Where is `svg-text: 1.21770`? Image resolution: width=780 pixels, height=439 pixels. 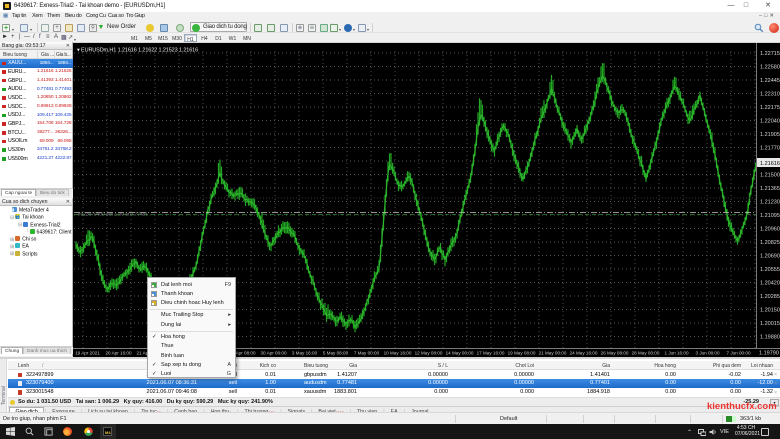 svg-text: 1.21770 is located at coordinates (770, 149).